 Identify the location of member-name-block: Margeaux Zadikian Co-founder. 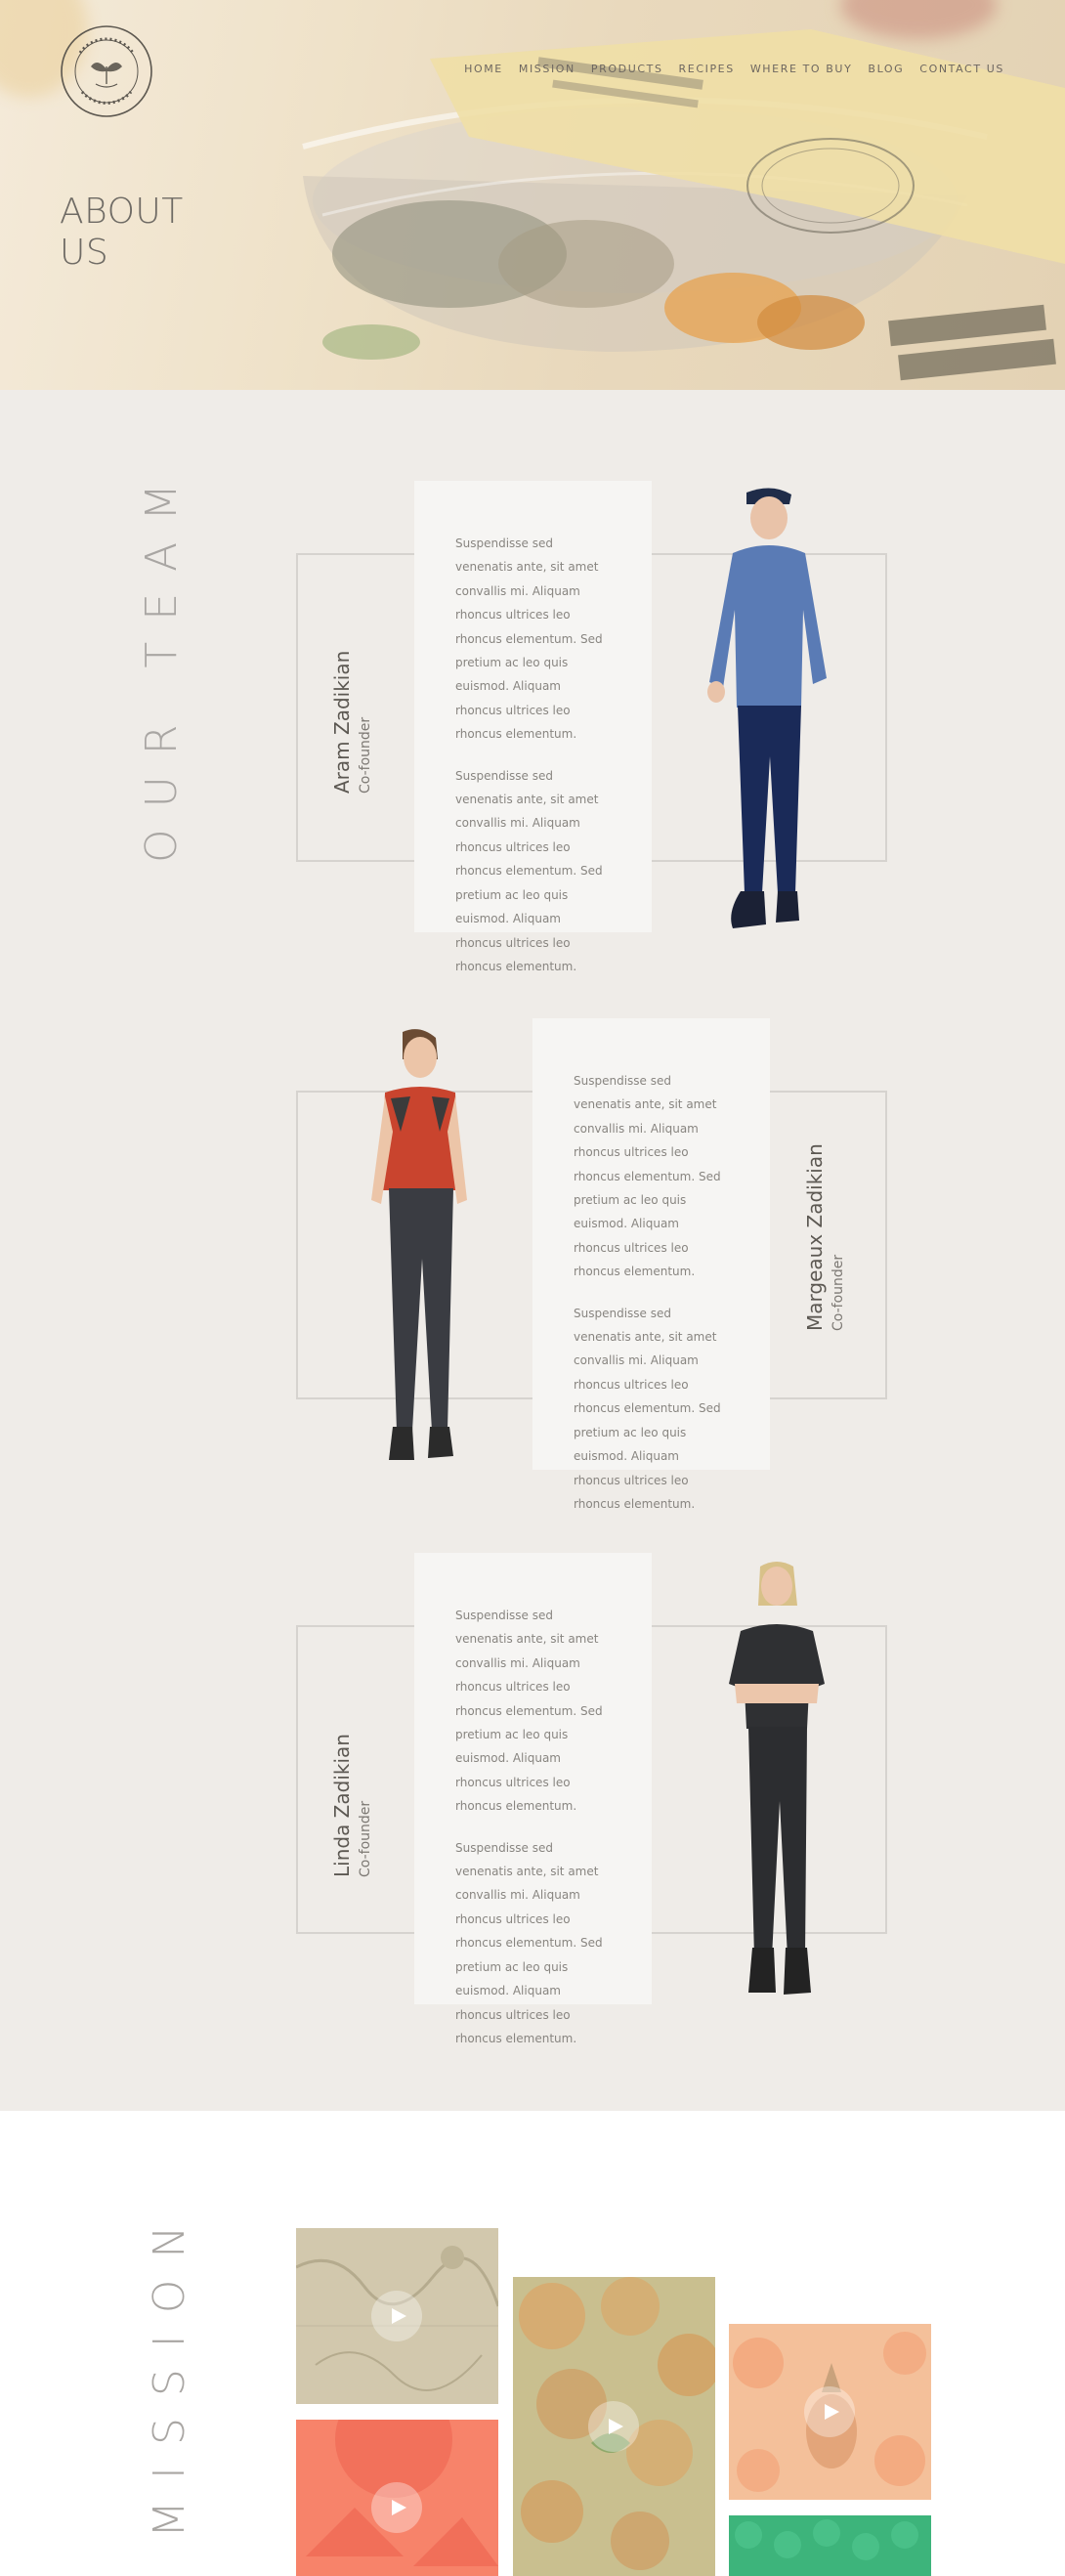
(824, 1237).